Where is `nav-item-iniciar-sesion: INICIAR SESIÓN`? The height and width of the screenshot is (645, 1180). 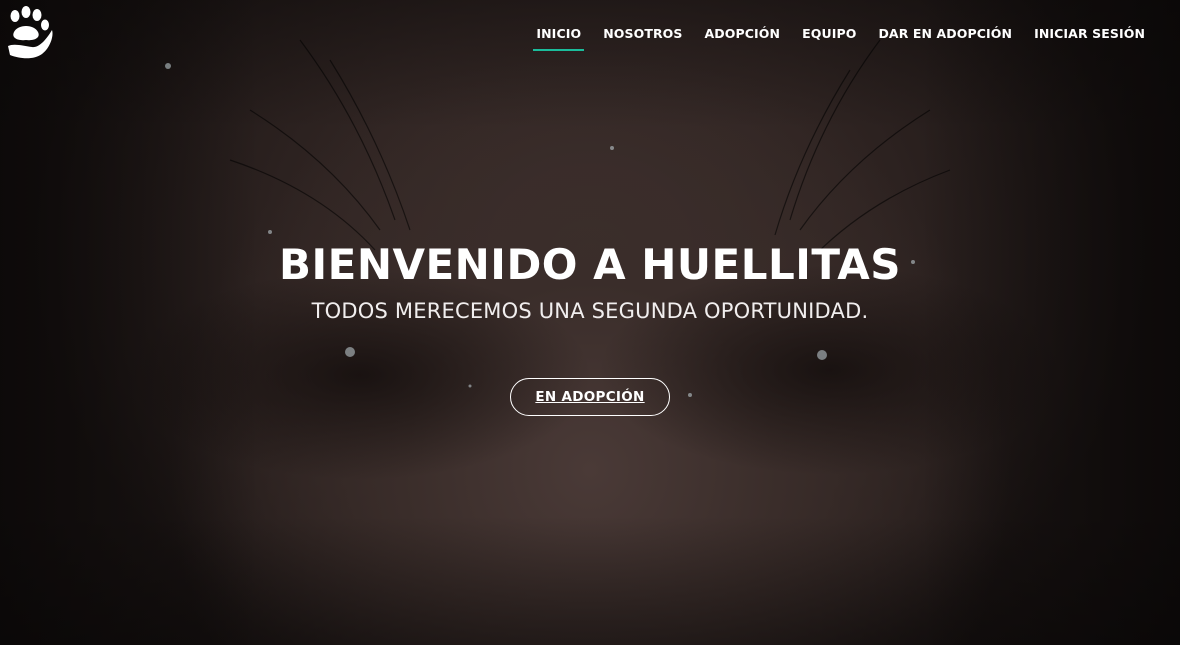
nav-item-iniciar-sesion: INICIAR SESIÓN is located at coordinates (1089, 36).